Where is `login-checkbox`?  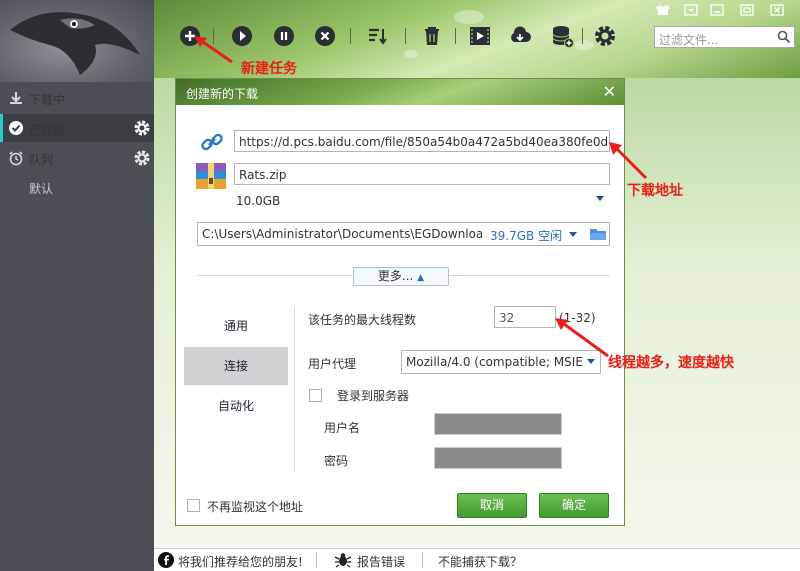
login-checkbox is located at coordinates (315, 395).